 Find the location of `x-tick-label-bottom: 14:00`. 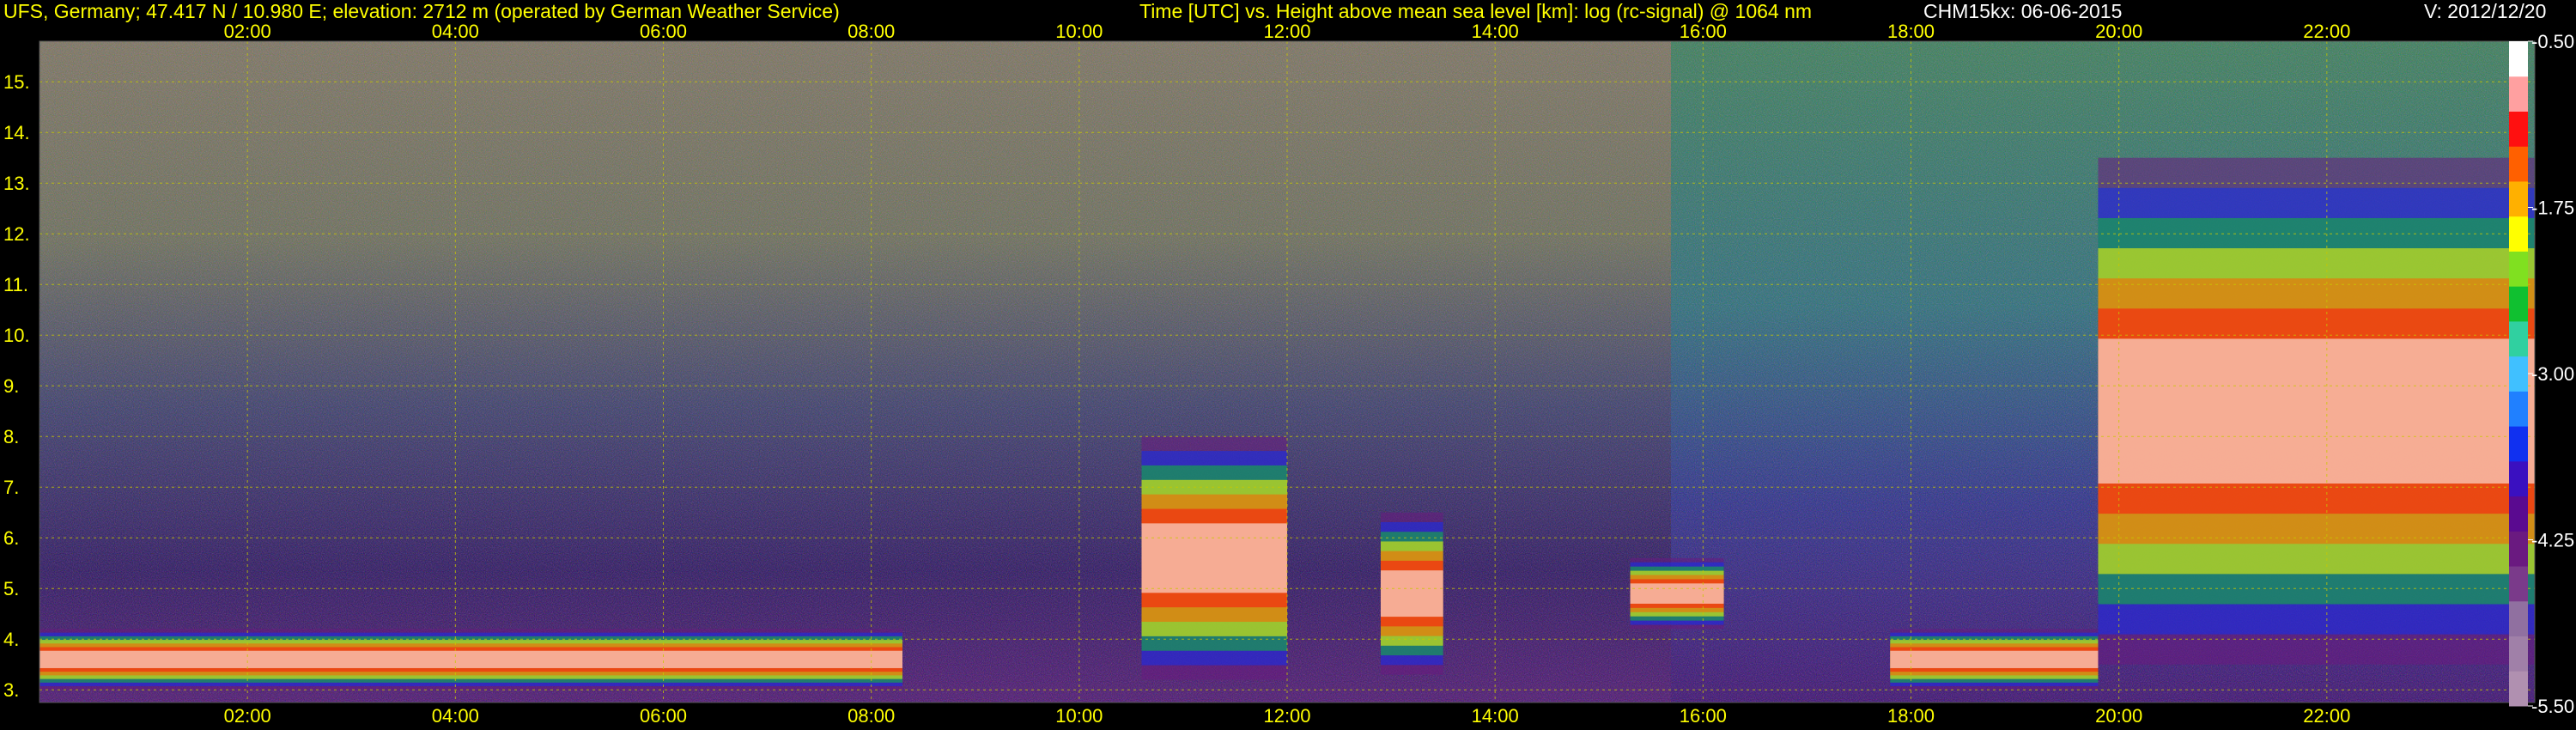

x-tick-label-bottom: 14:00 is located at coordinates (1495, 716).